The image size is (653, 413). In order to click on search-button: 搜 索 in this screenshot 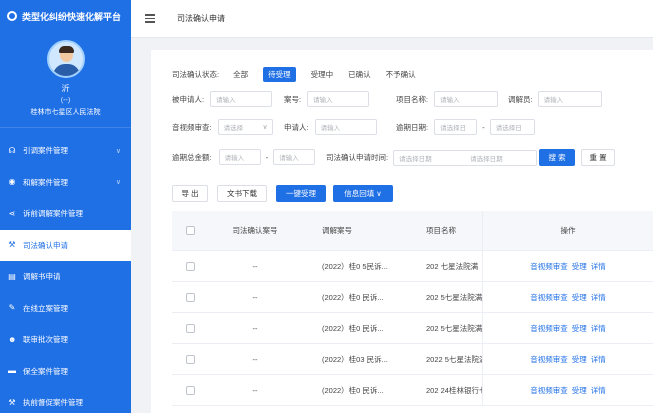, I will do `click(557, 157)`.